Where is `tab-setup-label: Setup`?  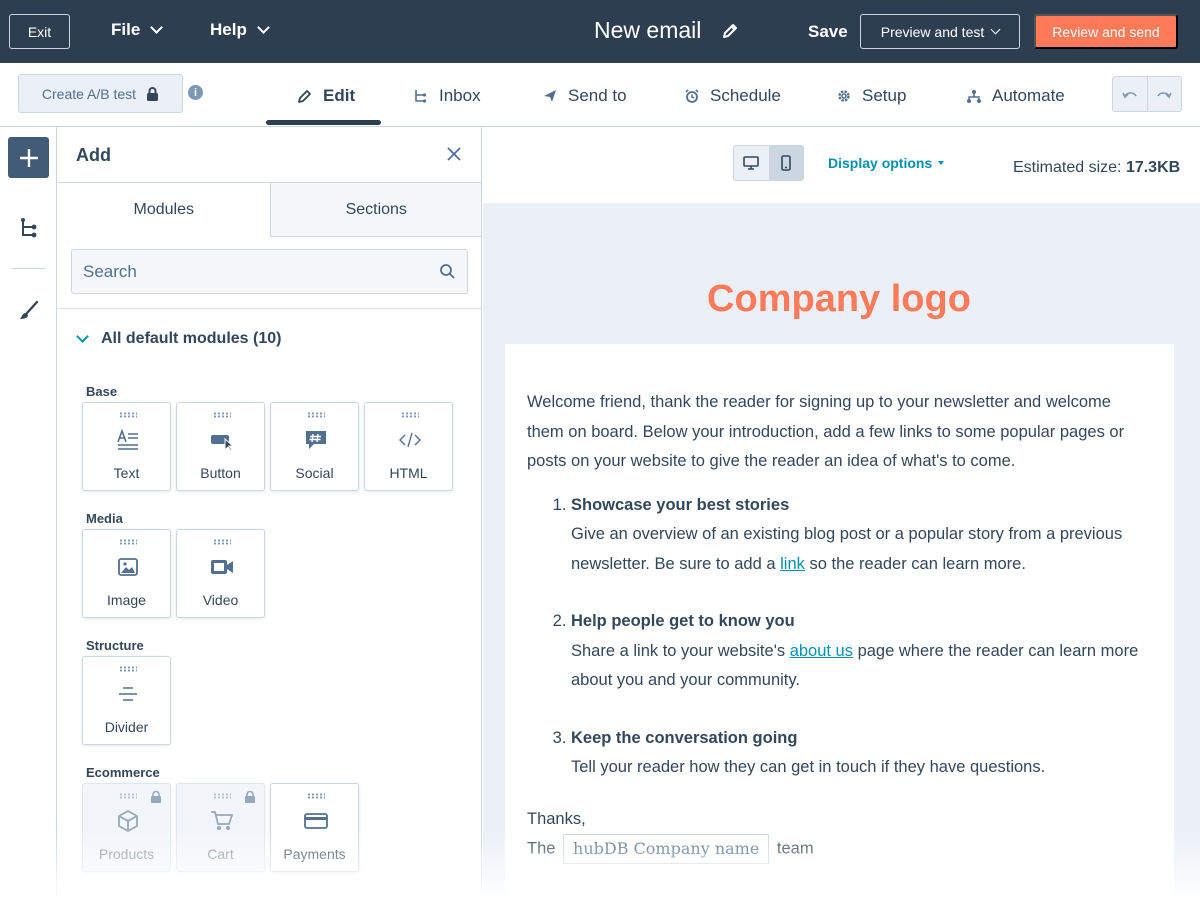 tab-setup-label: Setup is located at coordinates (884, 95).